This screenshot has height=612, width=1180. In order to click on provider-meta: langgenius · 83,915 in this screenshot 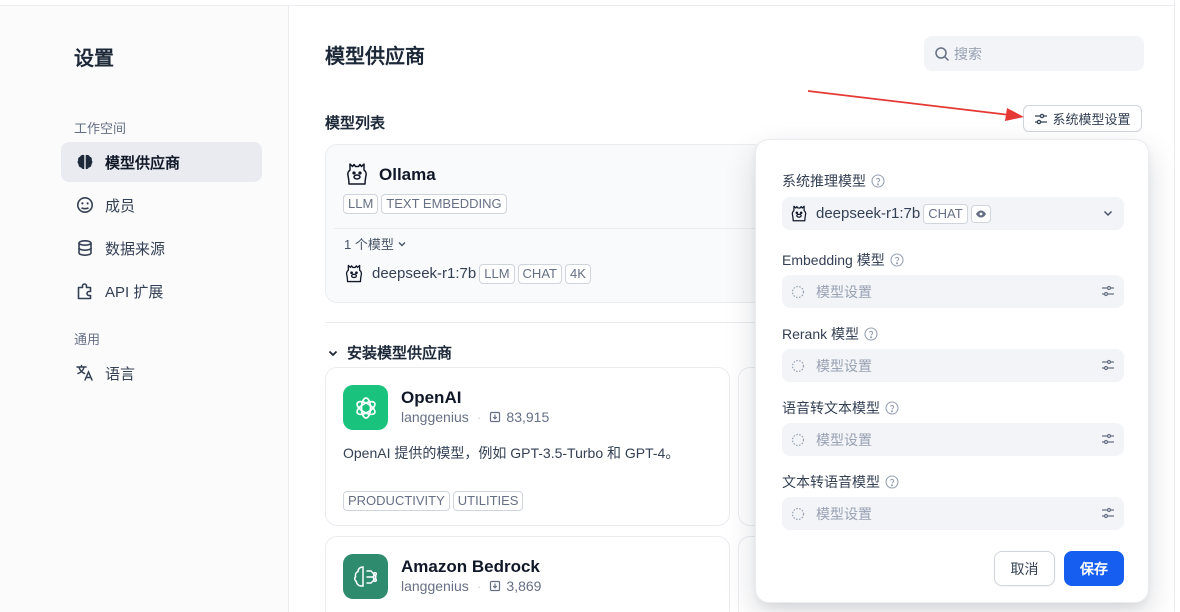, I will do `click(475, 417)`.